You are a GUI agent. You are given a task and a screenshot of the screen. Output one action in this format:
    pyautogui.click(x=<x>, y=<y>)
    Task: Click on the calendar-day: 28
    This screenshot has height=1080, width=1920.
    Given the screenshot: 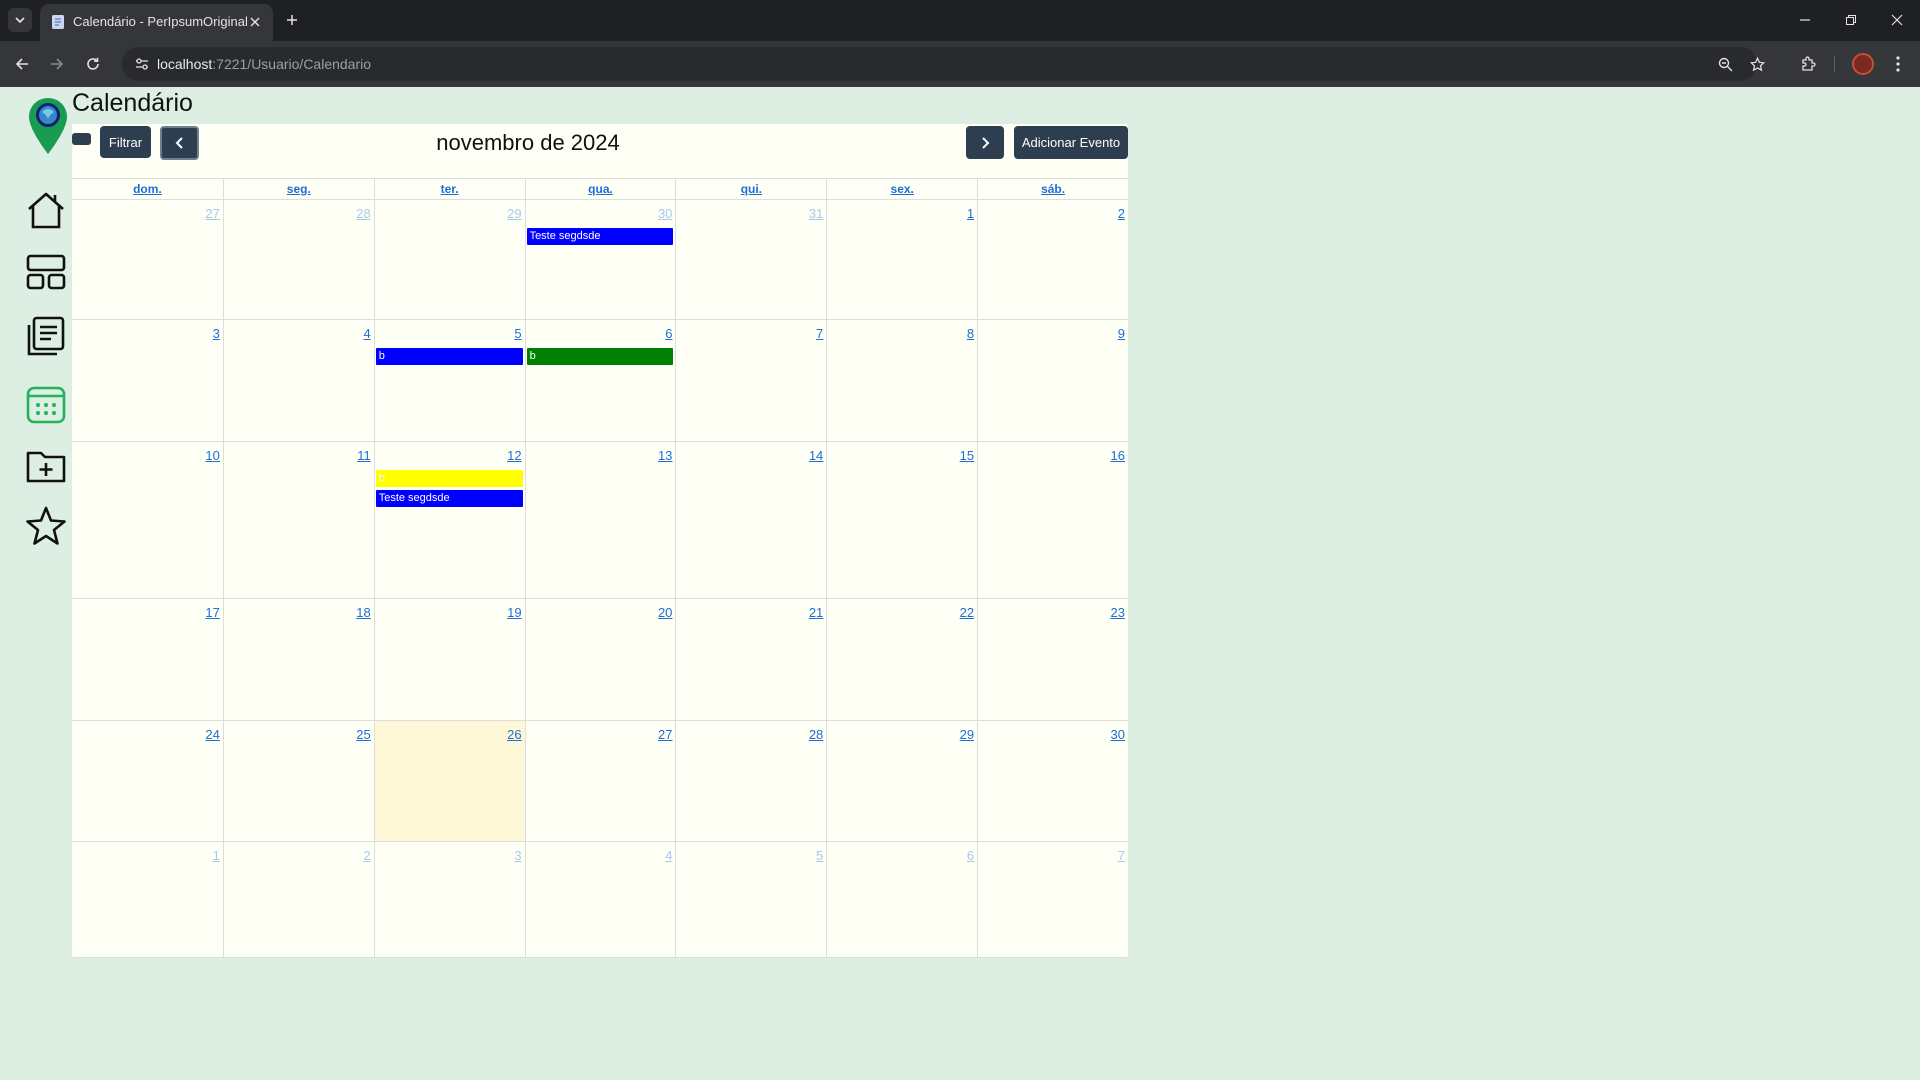 What is the action you would take?
    pyautogui.click(x=750, y=781)
    